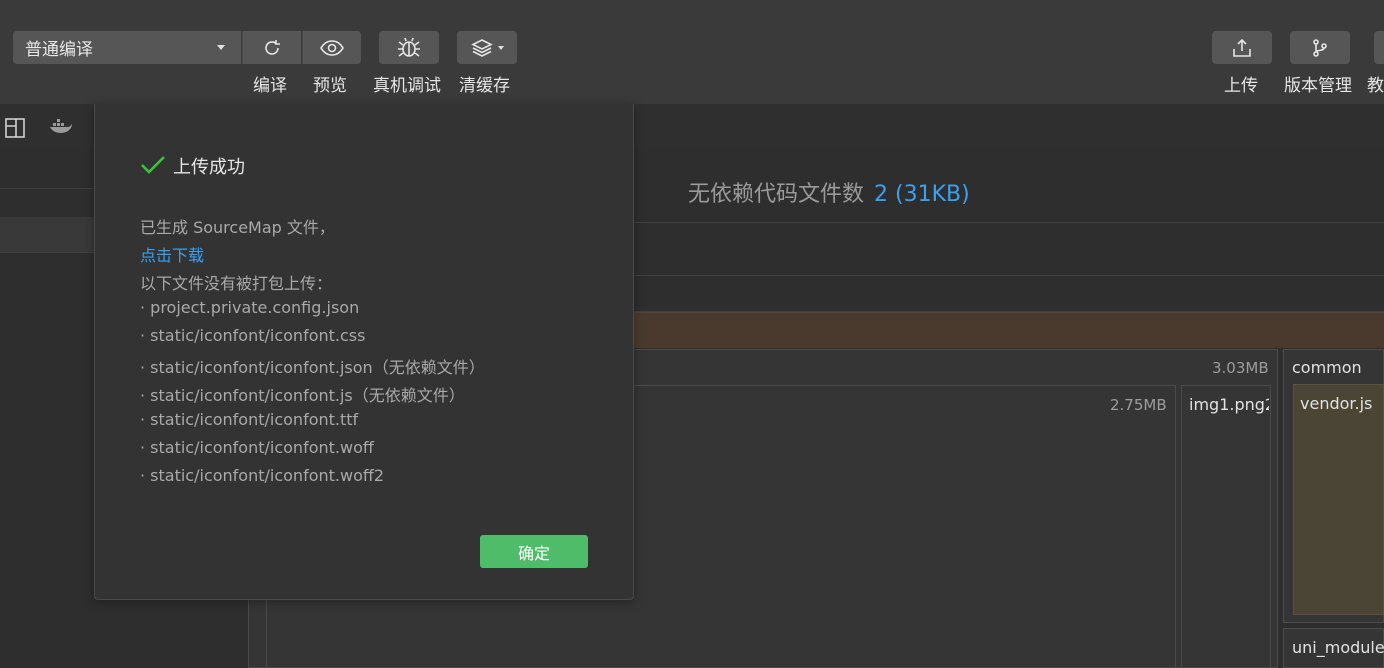  I want to click on file-item: · project.private.config.json, so click(250, 307).